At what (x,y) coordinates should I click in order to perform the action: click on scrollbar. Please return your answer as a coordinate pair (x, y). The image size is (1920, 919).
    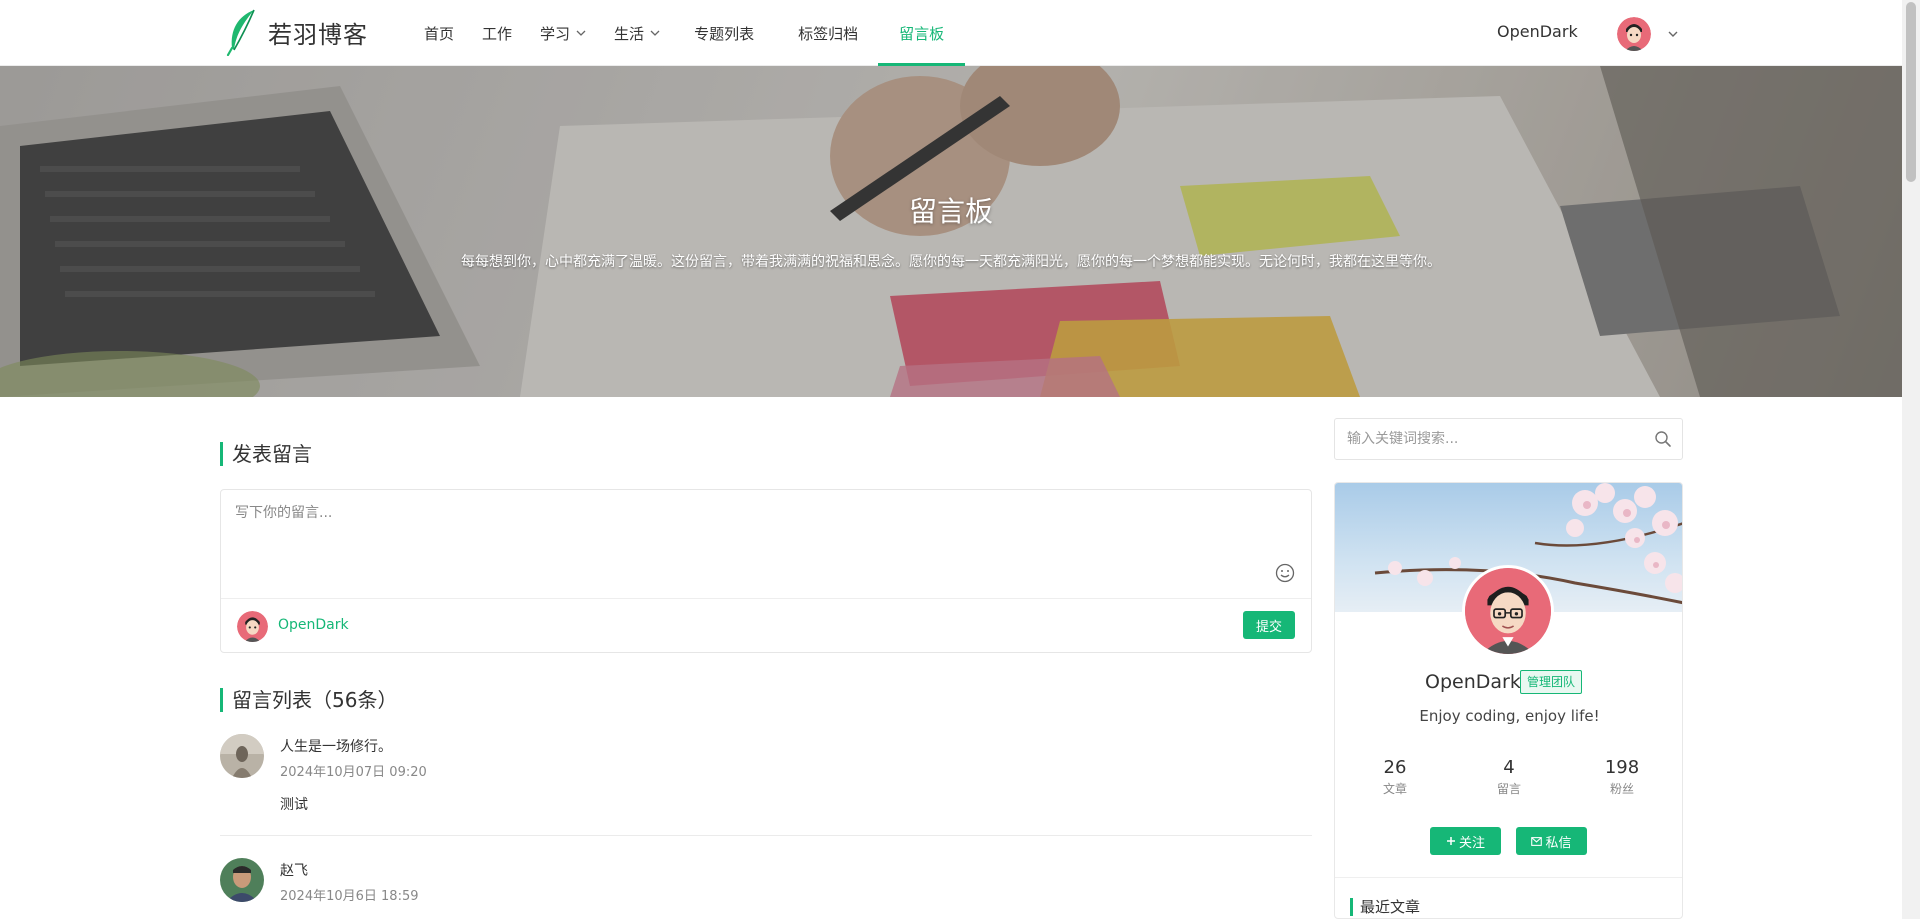
    Looking at the image, I should click on (1911, 459).